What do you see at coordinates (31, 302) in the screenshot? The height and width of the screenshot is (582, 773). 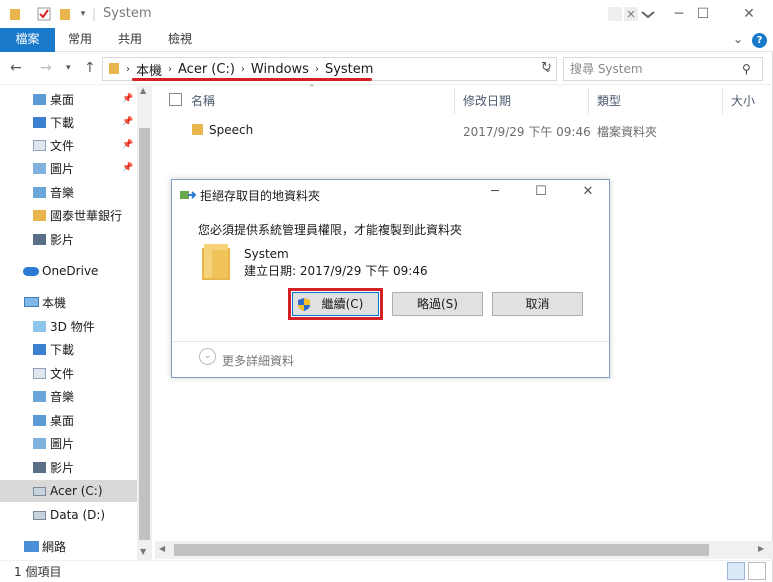 I see `computer-icon` at bounding box center [31, 302].